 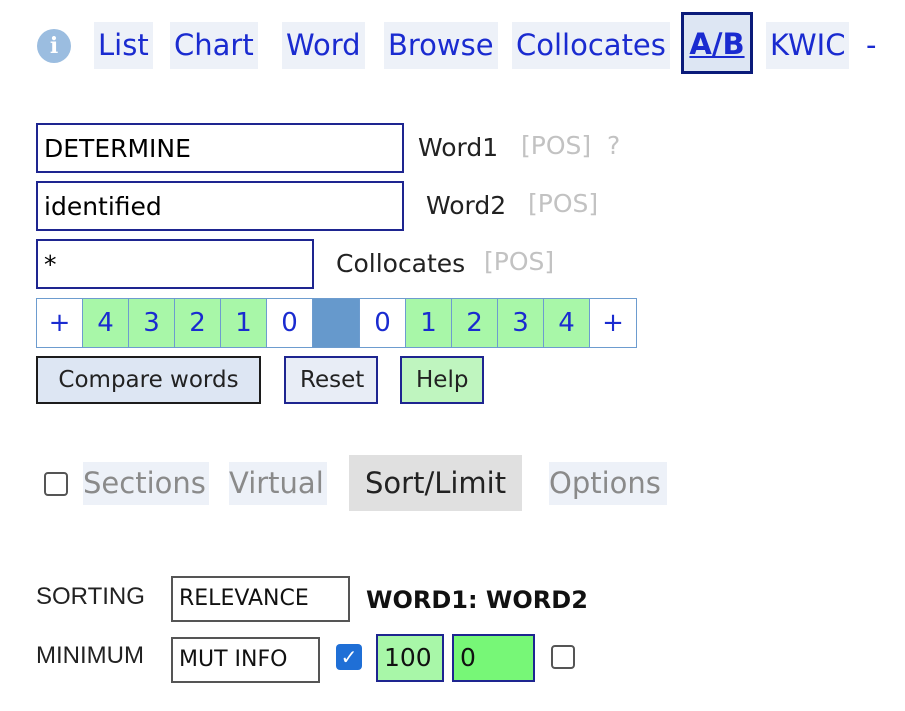 I want to click on nav-word: Word, so click(x=323, y=45).